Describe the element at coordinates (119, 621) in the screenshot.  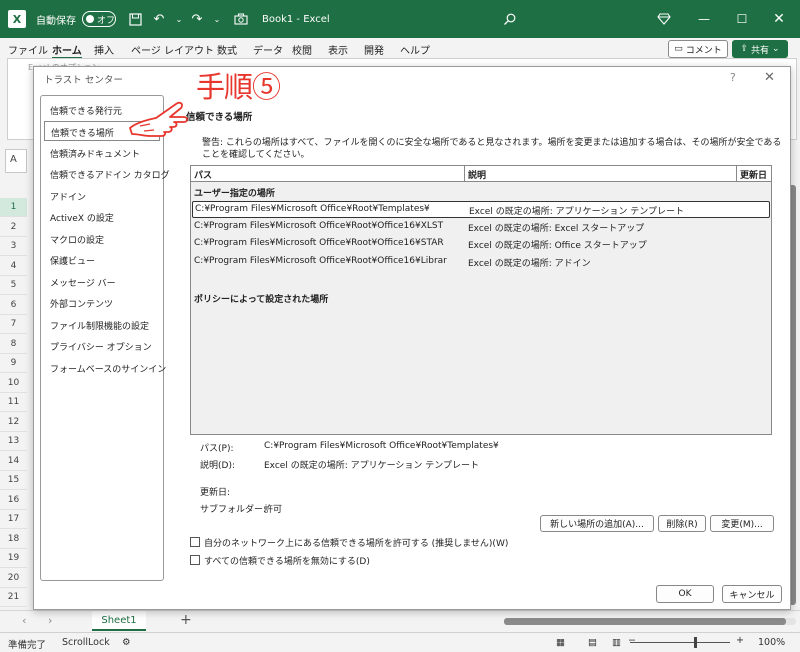
I see `sheet-tab: Sheet1` at that location.